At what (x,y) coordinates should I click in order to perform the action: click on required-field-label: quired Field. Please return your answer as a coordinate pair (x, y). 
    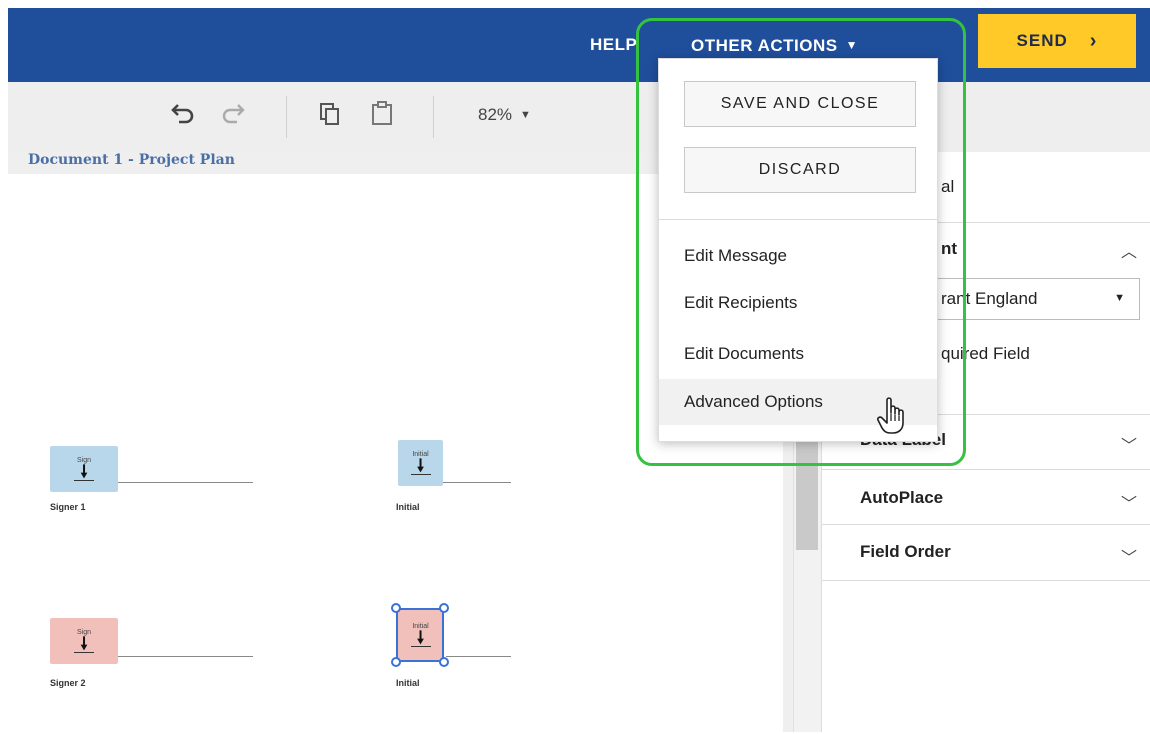
    Looking at the image, I should click on (985, 354).